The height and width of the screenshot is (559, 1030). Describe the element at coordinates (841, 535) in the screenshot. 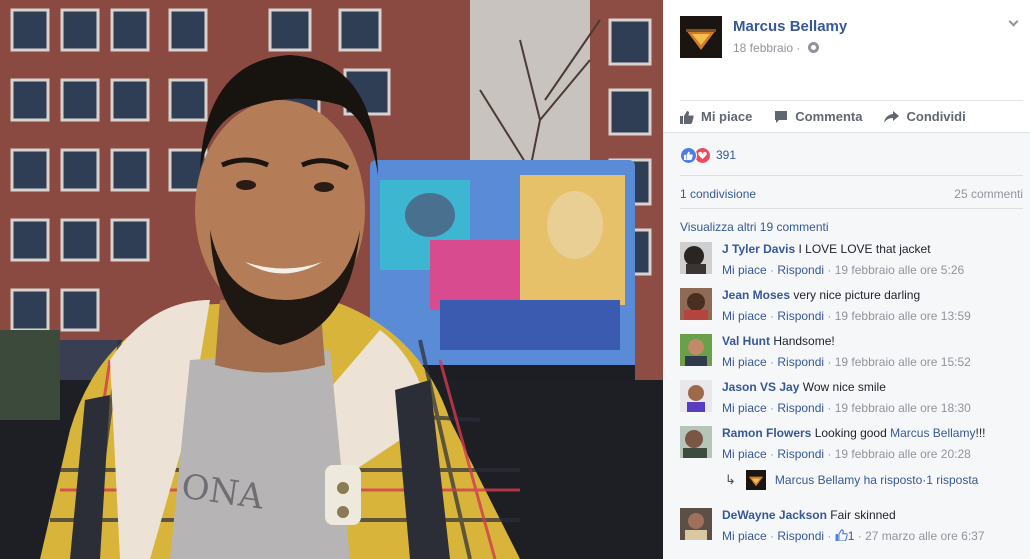

I see `comment-like-count-icon` at that location.